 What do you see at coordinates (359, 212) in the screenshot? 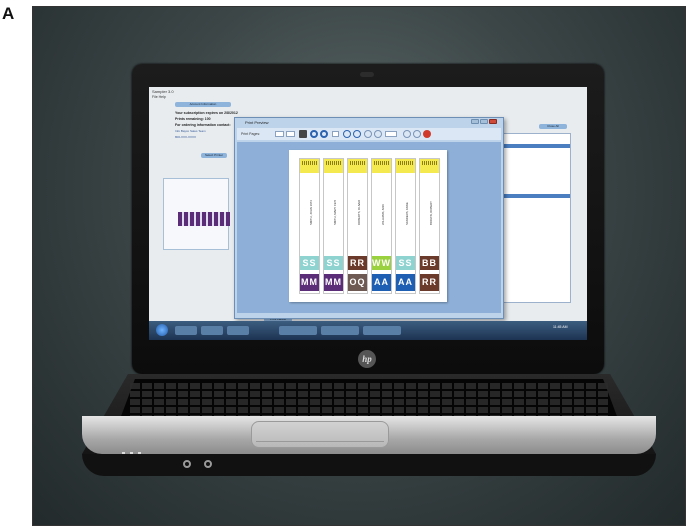
I see `label-text: ROBERTS, OLIVER` at bounding box center [359, 212].